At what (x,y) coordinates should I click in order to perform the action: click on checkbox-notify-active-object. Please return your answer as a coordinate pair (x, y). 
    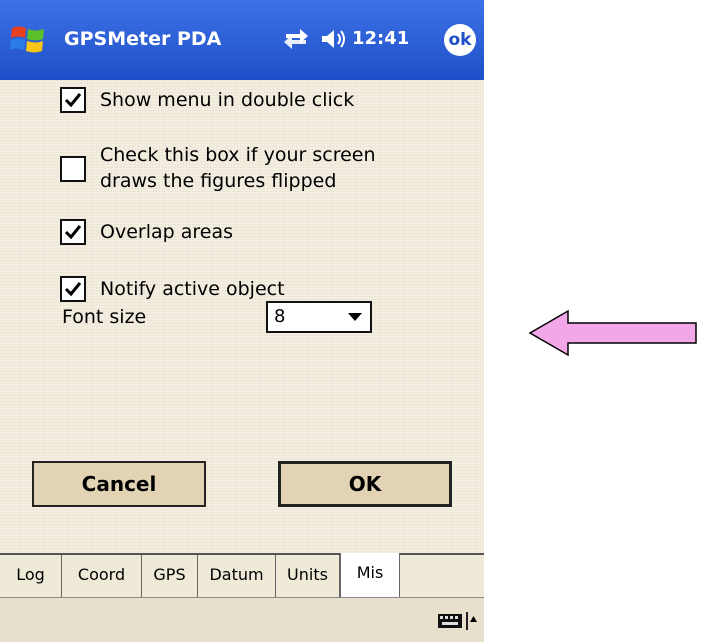
    Looking at the image, I should click on (73, 289).